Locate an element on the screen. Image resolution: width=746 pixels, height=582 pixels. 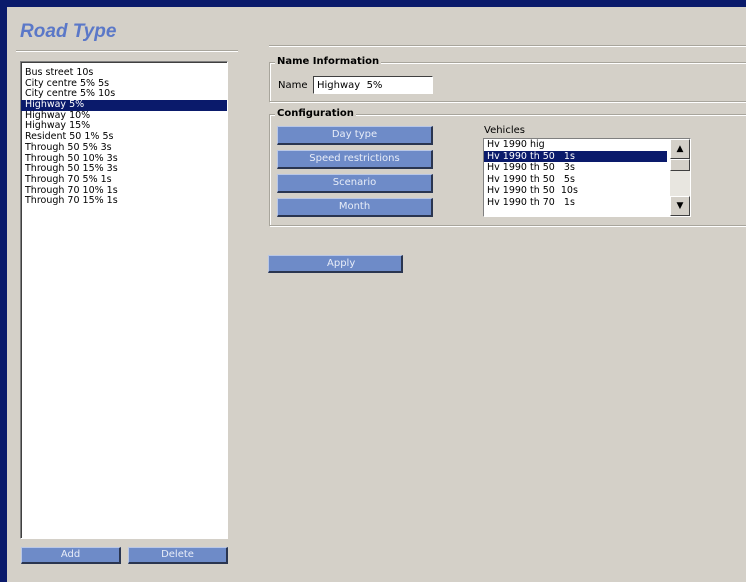
name-information-legend: Name Information is located at coordinates (328, 61).